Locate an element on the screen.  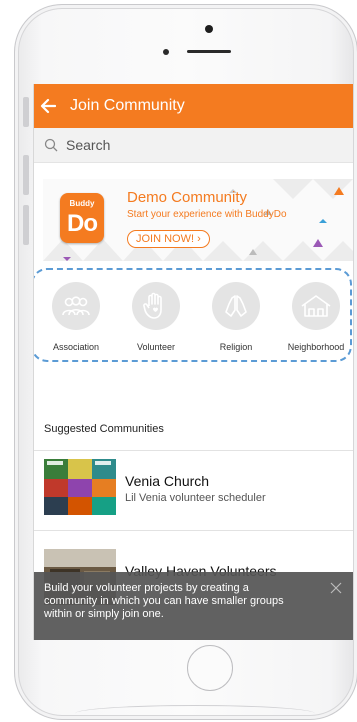
app-bar: Join Community is located at coordinates (193, 106).